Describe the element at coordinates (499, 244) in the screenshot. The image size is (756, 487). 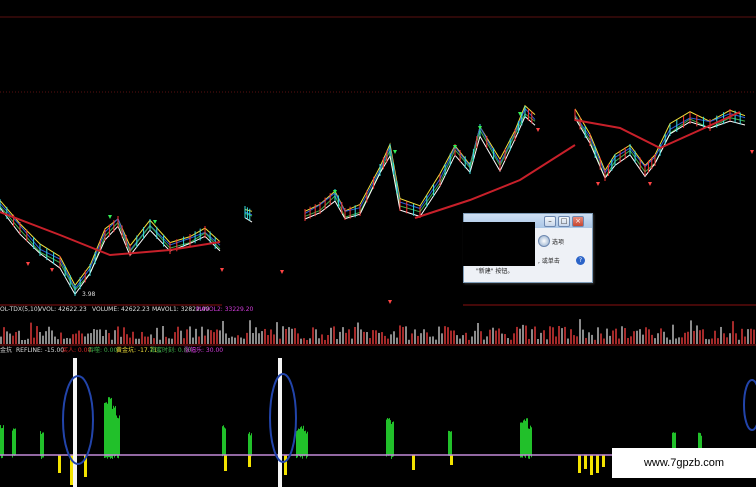
I see `redaction-block` at that location.